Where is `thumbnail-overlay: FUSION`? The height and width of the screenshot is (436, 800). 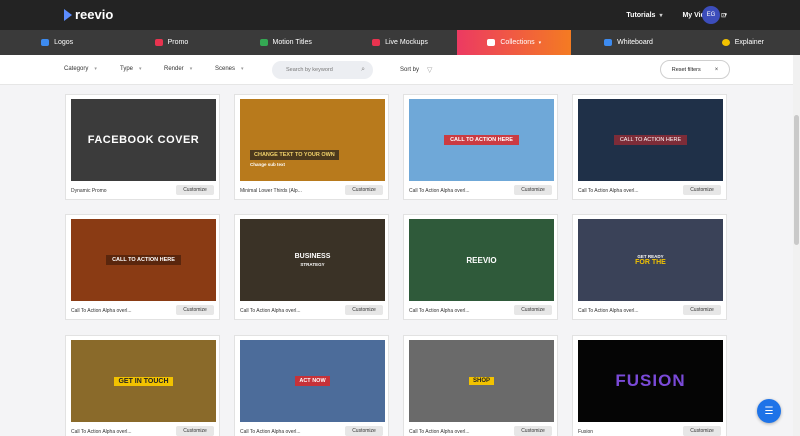
thumbnail-overlay: FUSION is located at coordinates (650, 381).